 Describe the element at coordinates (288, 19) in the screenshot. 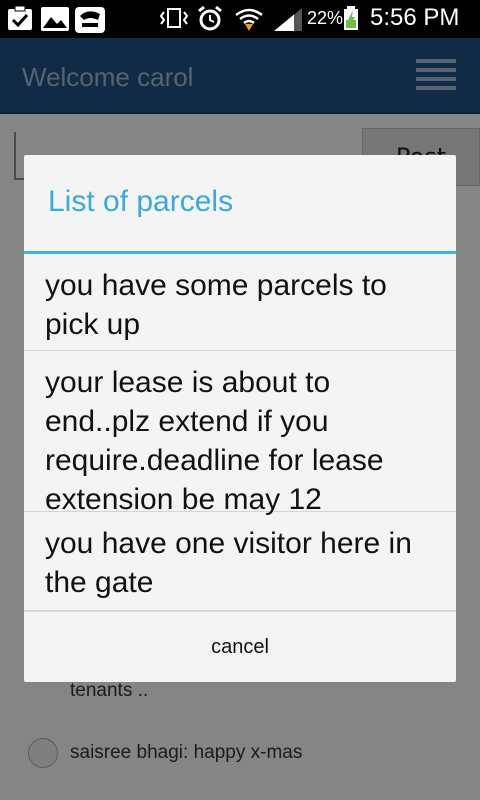

I see `signal-icon` at that location.